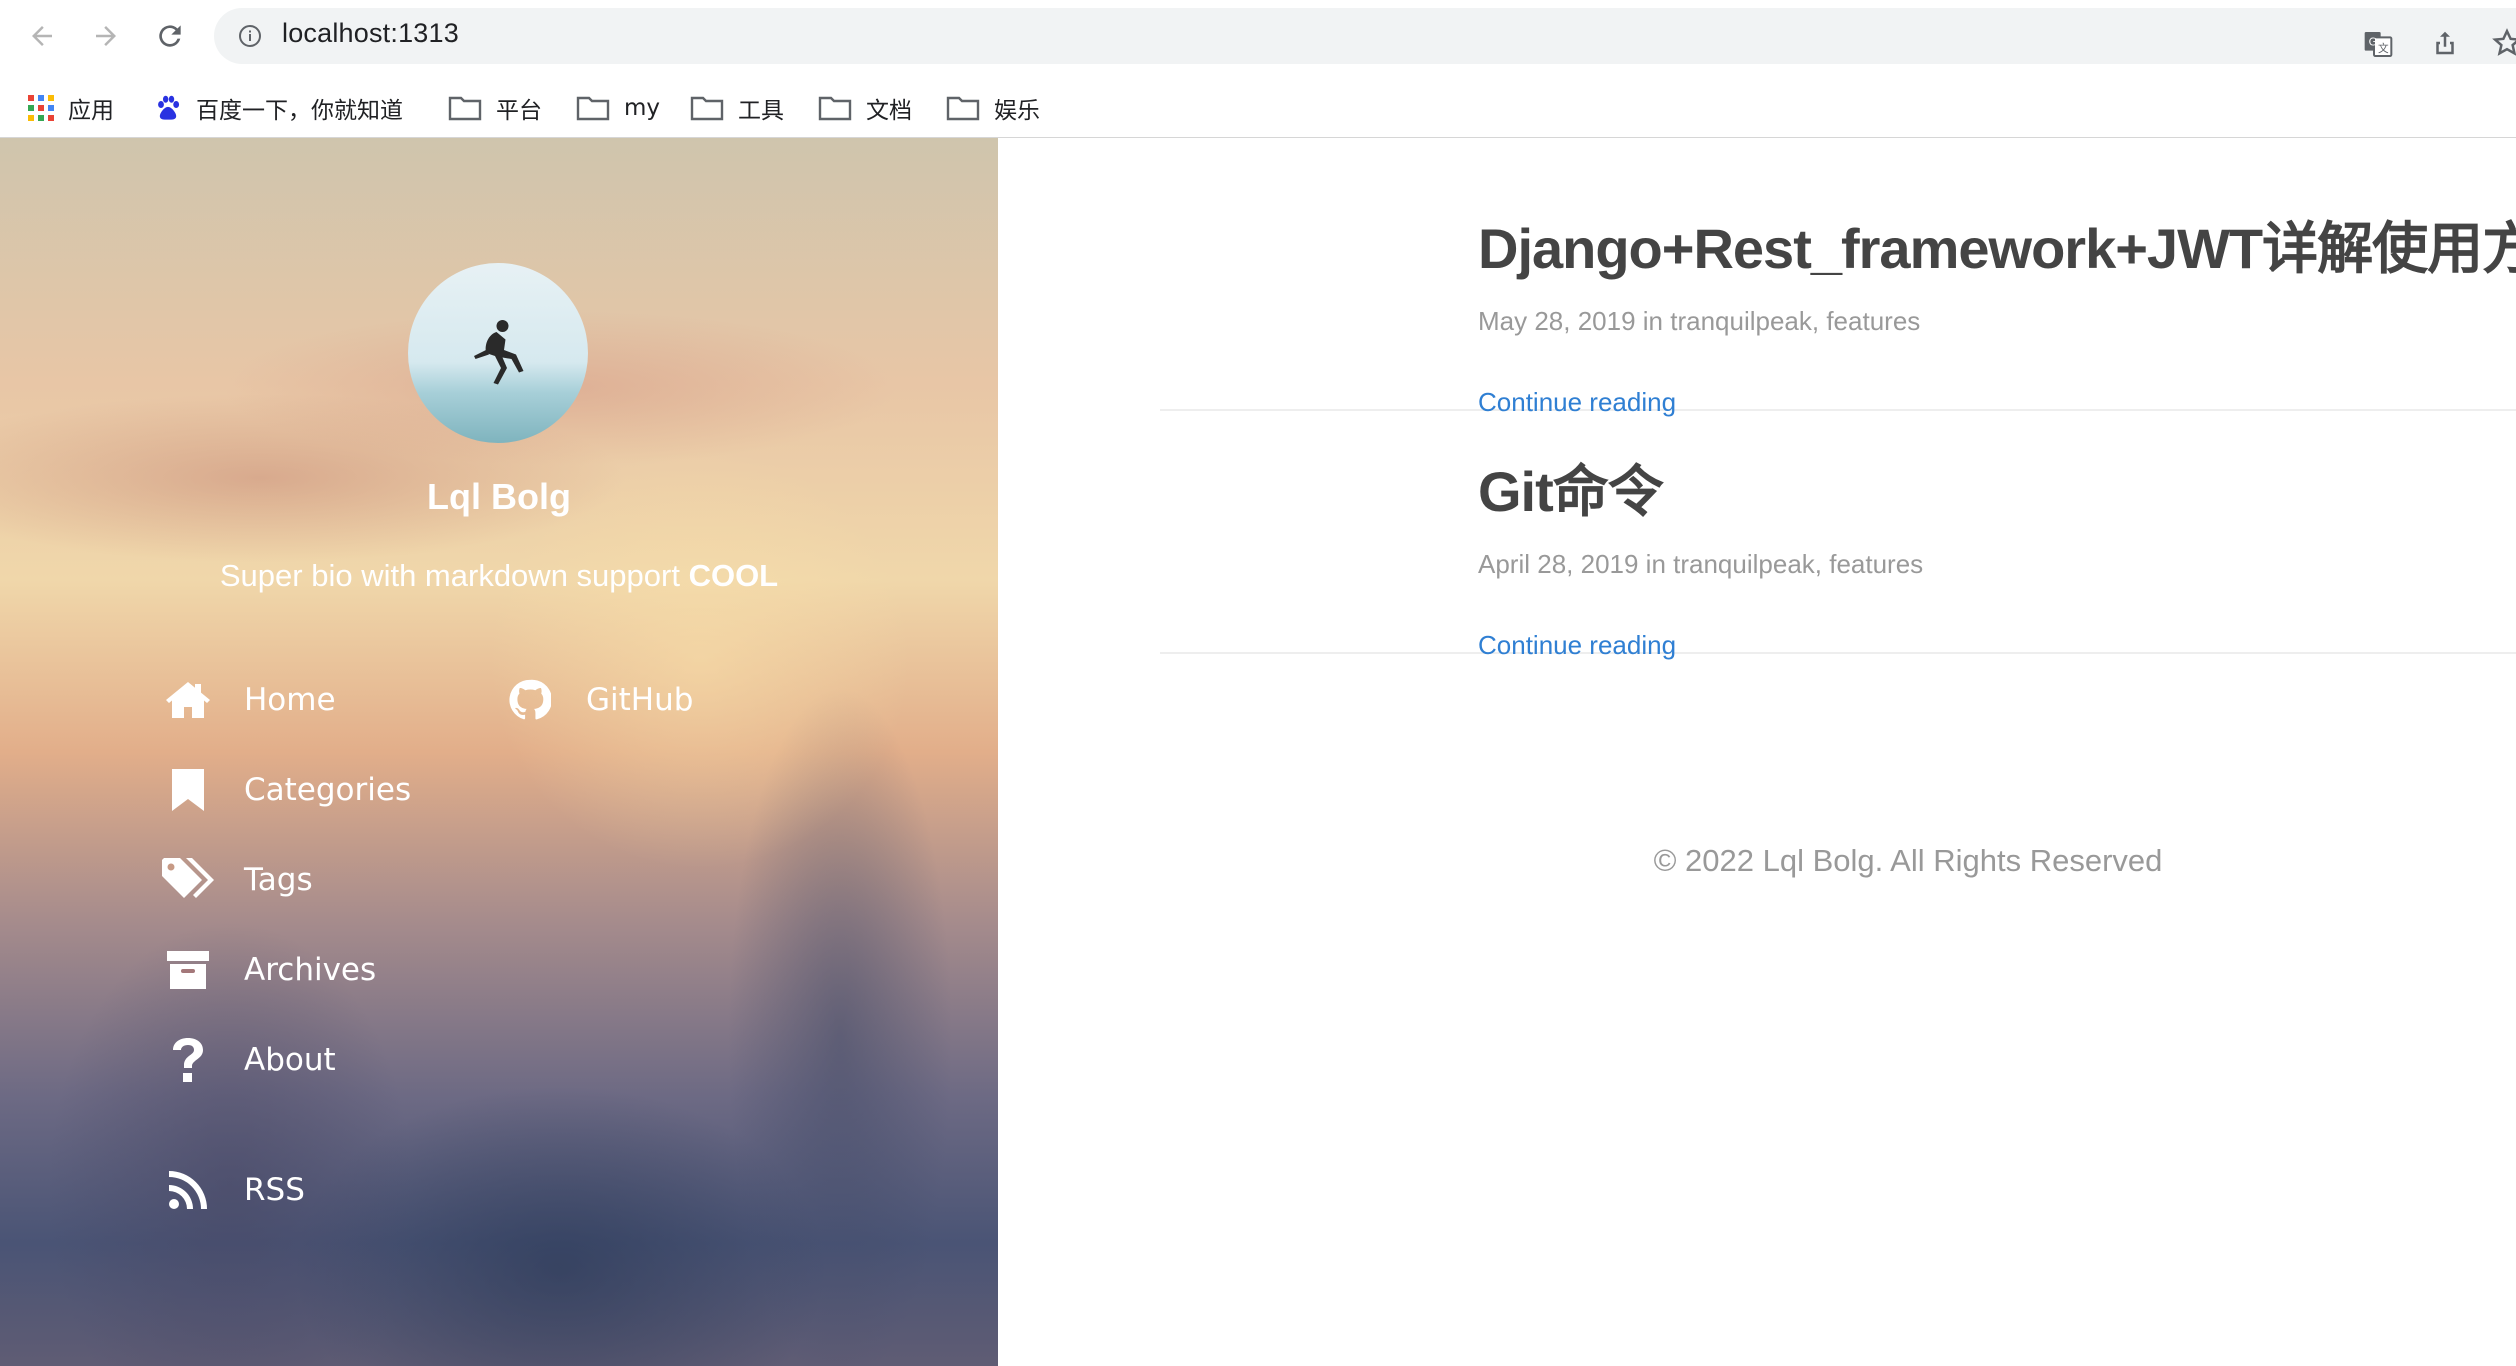  I want to click on post-meta: April 28, 2019 in tranquilpeak, features, so click(1701, 564).